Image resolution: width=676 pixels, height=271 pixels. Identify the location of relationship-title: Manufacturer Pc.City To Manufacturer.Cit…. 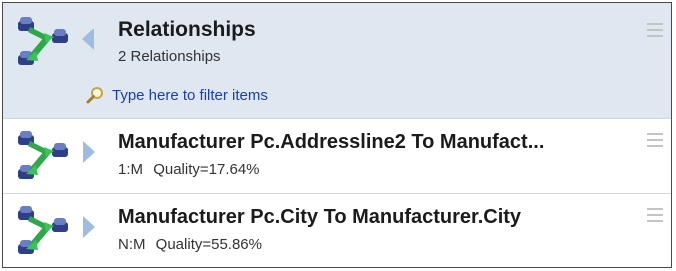
(320, 217).